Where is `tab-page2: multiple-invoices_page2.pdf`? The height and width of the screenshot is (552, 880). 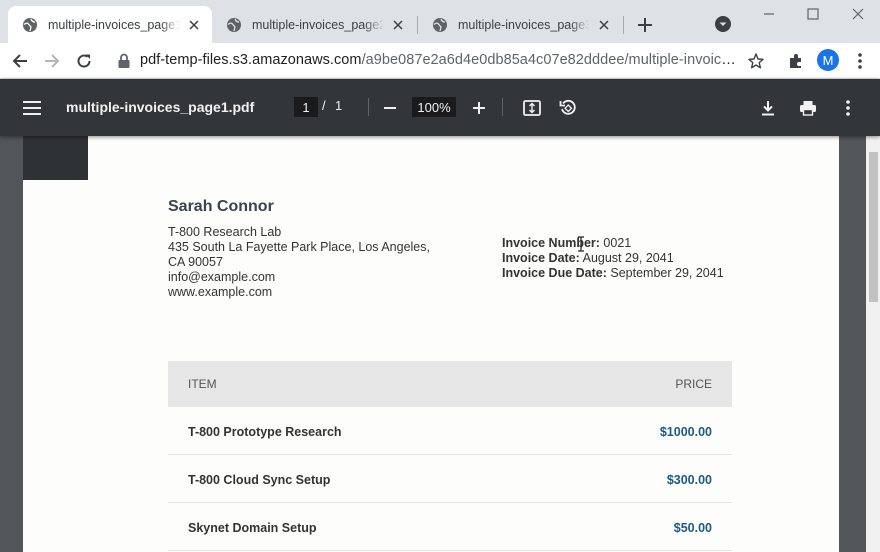
tab-page2: multiple-invoices_page2.pdf is located at coordinates (314, 24).